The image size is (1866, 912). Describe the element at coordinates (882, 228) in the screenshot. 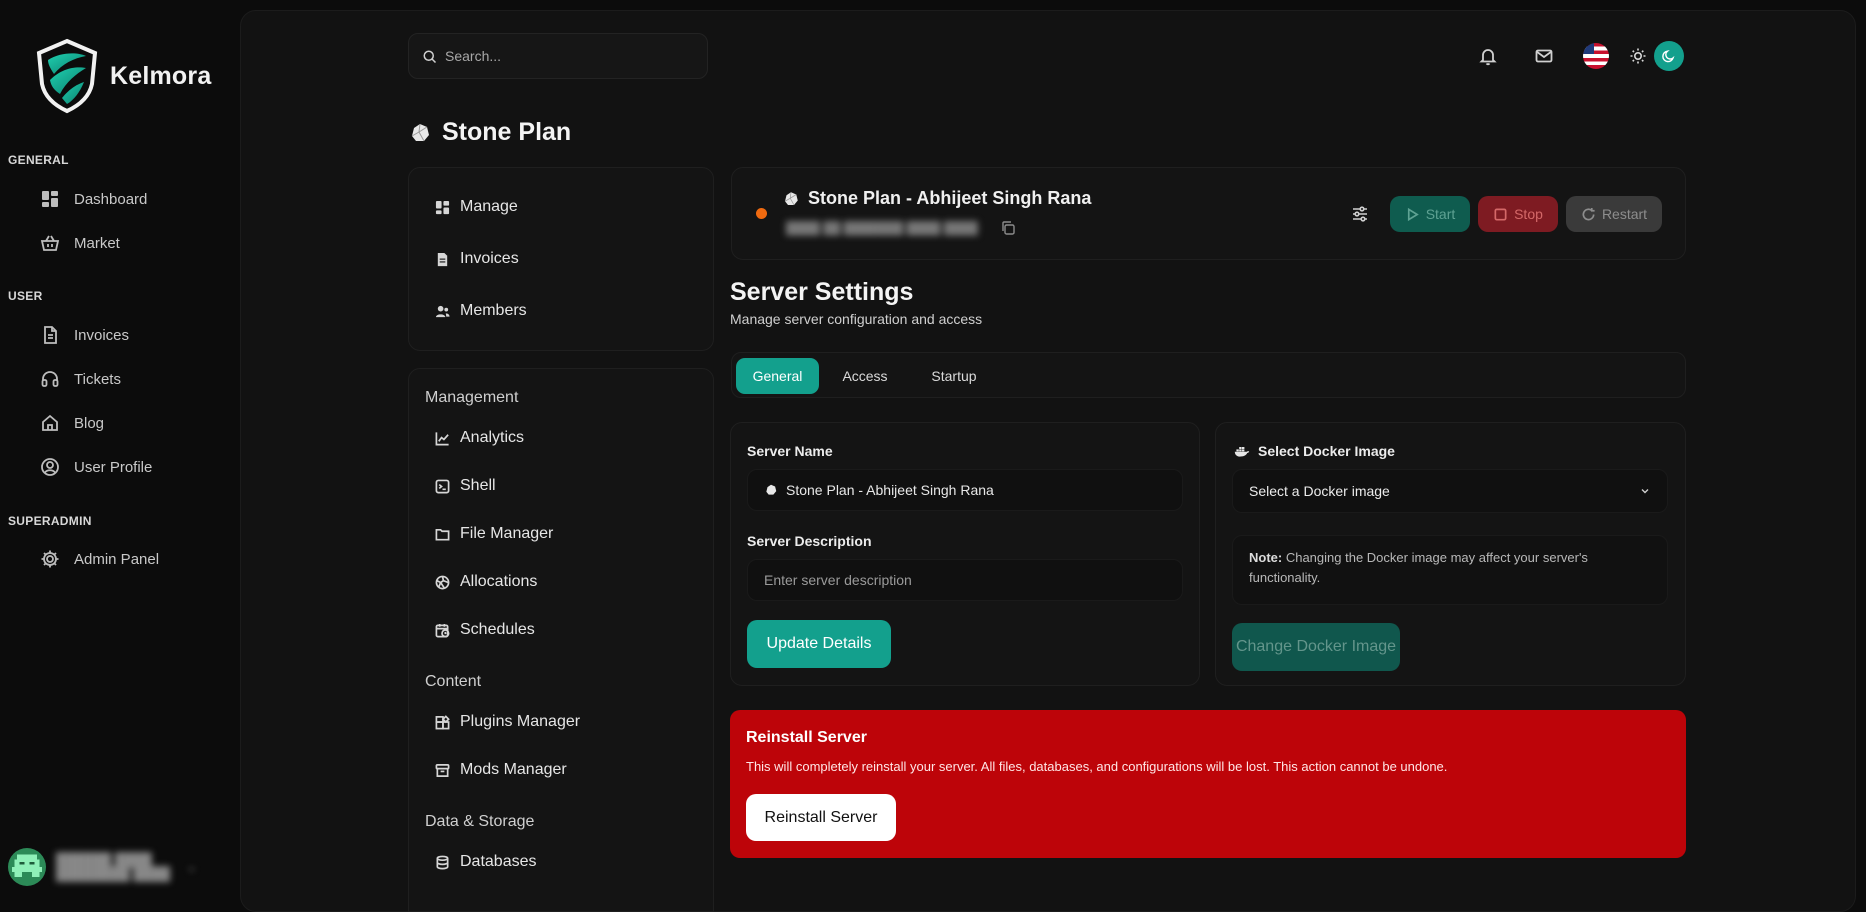

I see `server-id-redacted: ████ ██ ███████ ████ ████` at that location.